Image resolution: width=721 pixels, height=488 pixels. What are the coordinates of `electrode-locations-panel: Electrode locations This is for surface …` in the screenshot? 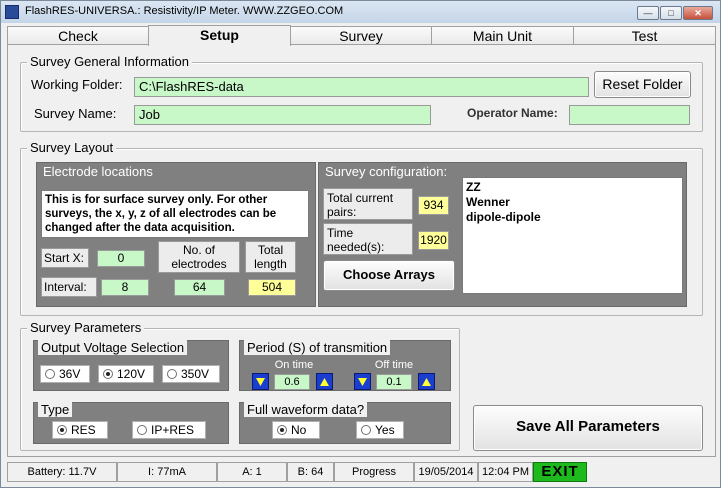 It's located at (176, 234).